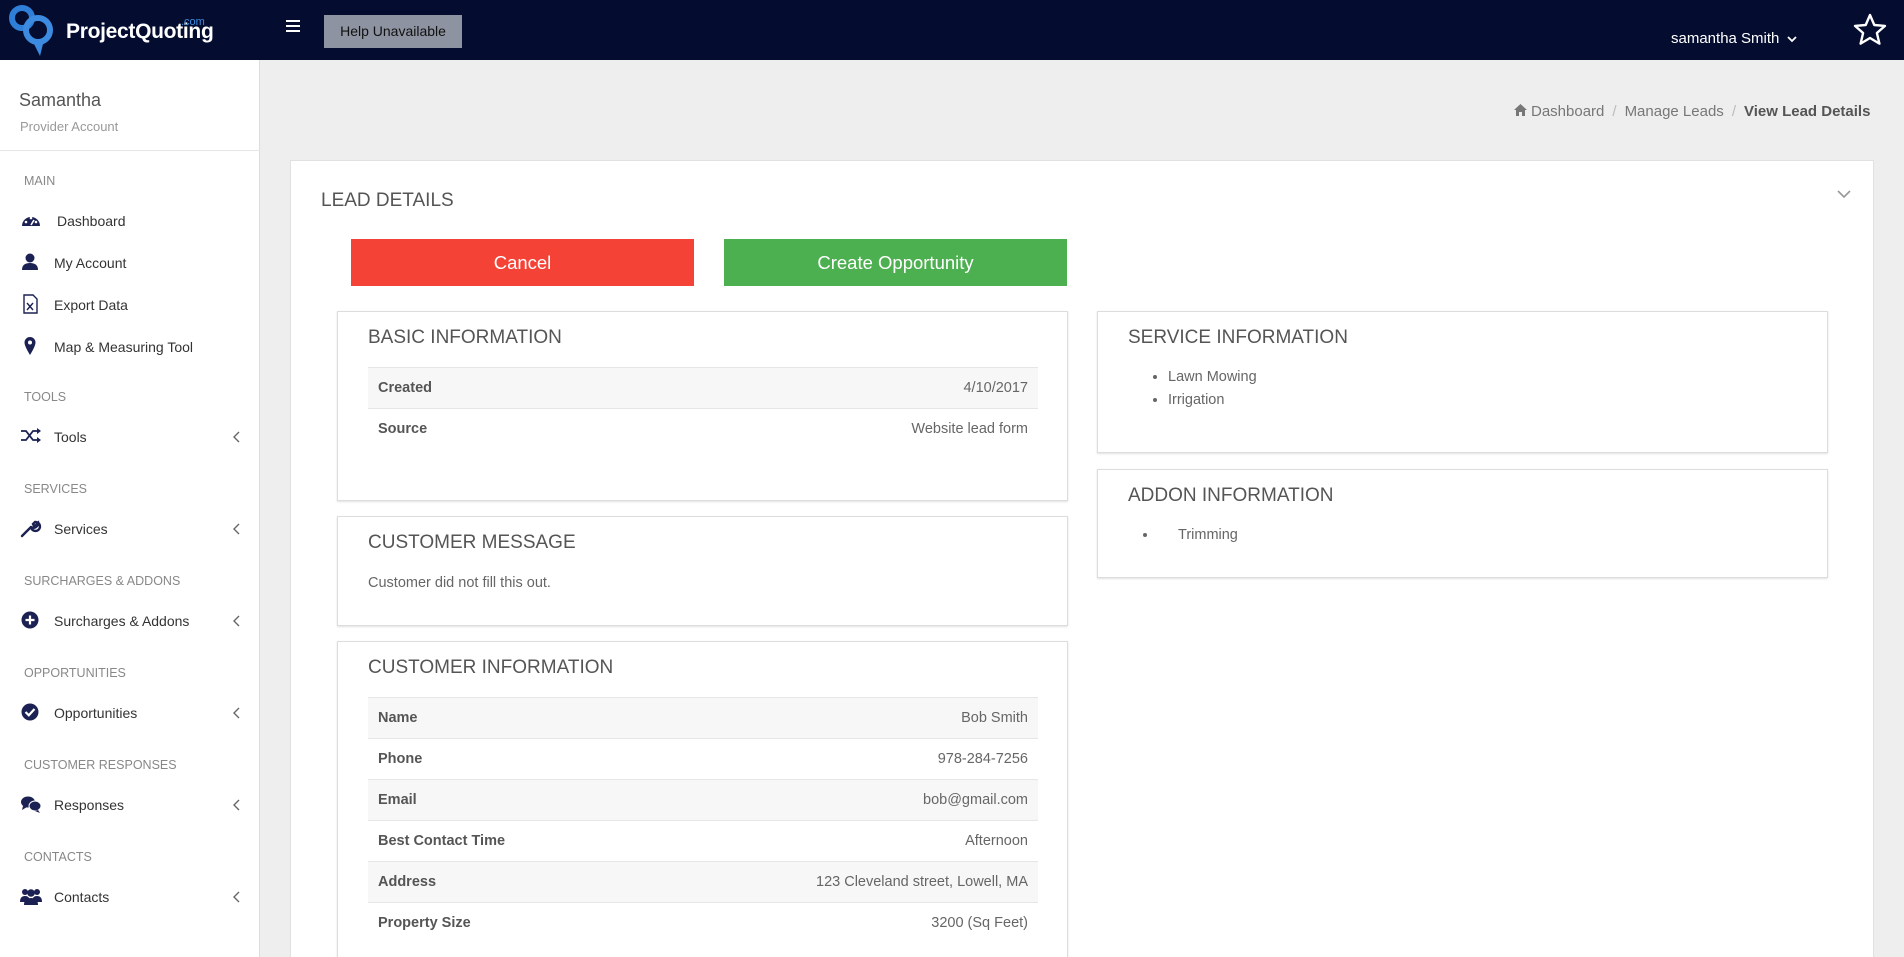  I want to click on breadcrumb-current: View Lead Details, so click(1807, 111).